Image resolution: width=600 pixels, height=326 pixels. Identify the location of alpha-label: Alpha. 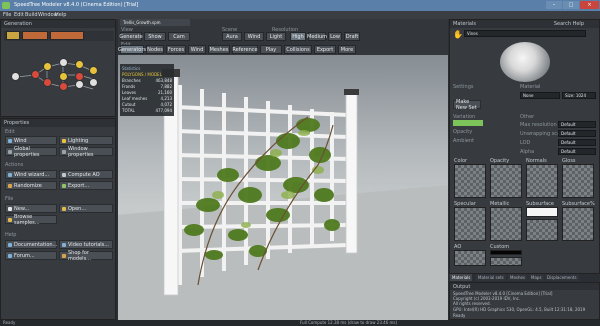
(527, 152).